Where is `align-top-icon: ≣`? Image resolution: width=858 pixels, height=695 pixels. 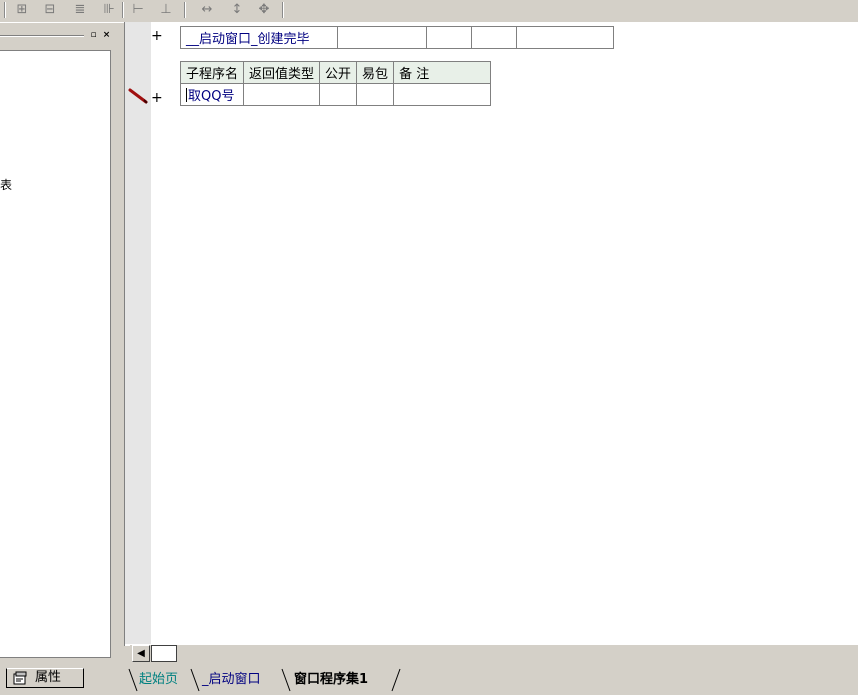 align-top-icon: ≣ is located at coordinates (80, 10).